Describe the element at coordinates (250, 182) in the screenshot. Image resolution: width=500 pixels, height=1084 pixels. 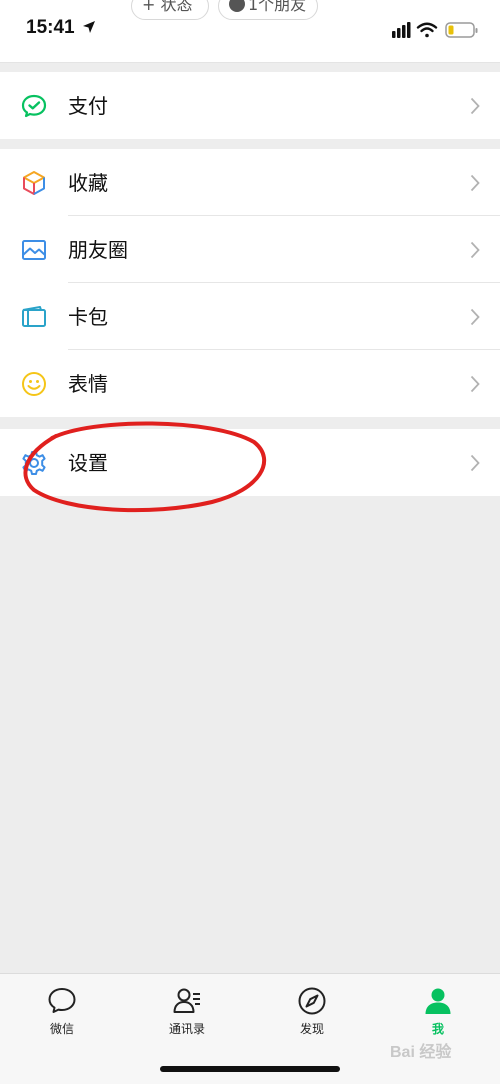
I see `menu-item-favorites: 收藏` at that location.